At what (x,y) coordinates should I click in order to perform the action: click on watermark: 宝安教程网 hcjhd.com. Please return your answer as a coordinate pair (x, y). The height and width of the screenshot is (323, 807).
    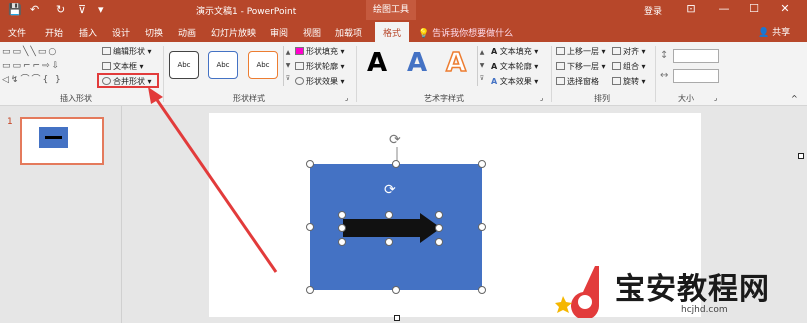
    Looking at the image, I should click on (680, 291).